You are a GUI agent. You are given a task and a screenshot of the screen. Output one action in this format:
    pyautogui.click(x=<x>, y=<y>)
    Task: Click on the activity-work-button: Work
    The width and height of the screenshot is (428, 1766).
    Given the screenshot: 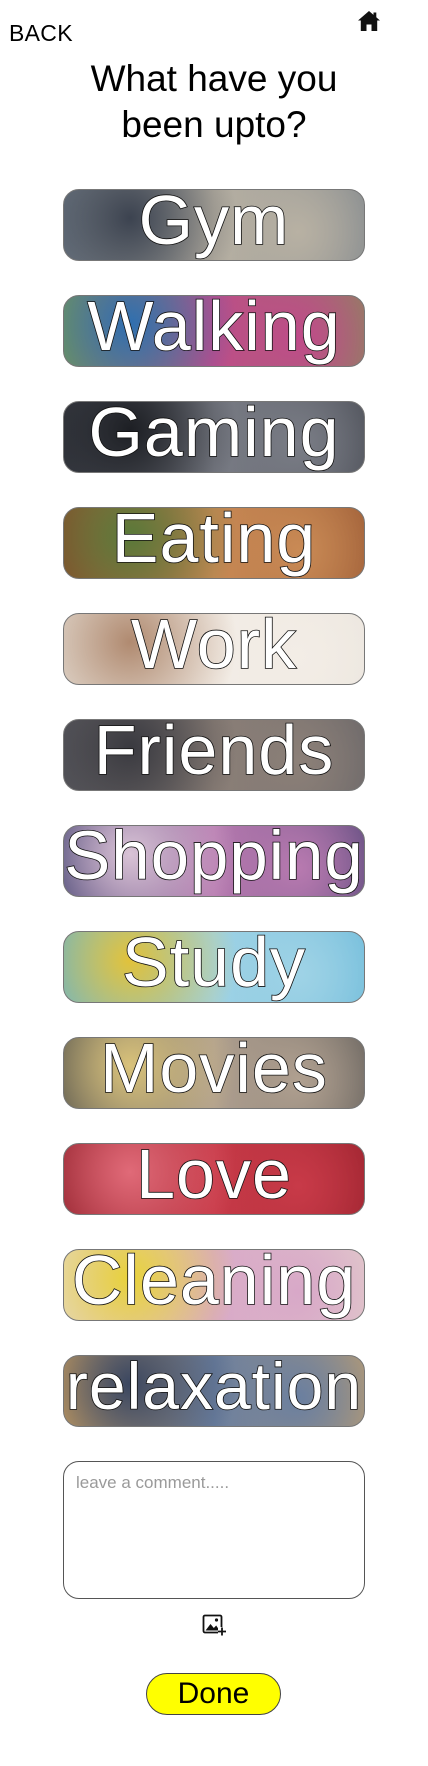 What is the action you would take?
    pyautogui.click(x=214, y=649)
    